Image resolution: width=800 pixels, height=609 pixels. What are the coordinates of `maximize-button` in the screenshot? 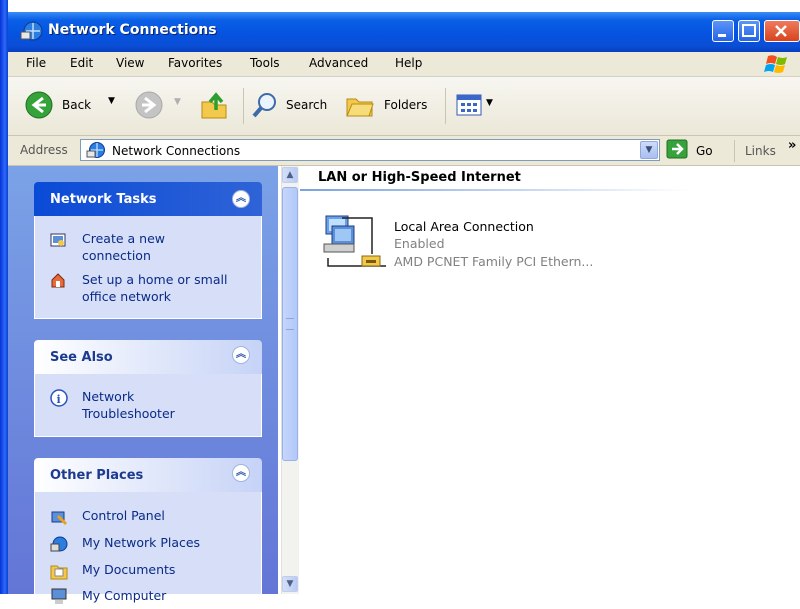 It's located at (749, 31).